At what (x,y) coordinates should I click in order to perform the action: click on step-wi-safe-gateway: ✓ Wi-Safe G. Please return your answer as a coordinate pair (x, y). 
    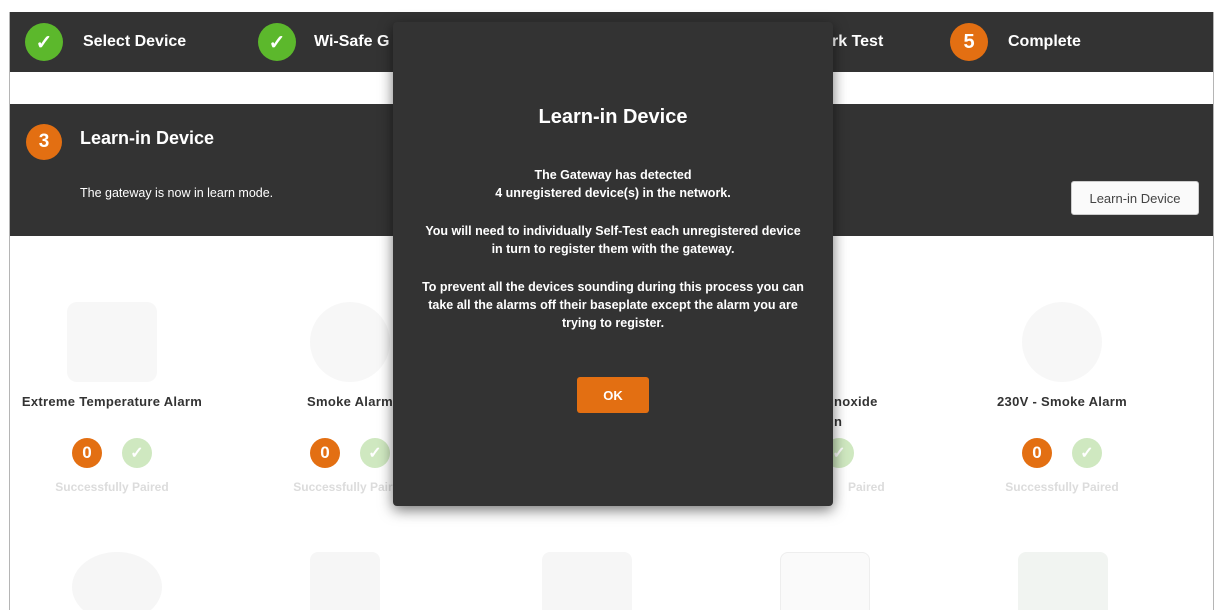
    Looking at the image, I should click on (323, 42).